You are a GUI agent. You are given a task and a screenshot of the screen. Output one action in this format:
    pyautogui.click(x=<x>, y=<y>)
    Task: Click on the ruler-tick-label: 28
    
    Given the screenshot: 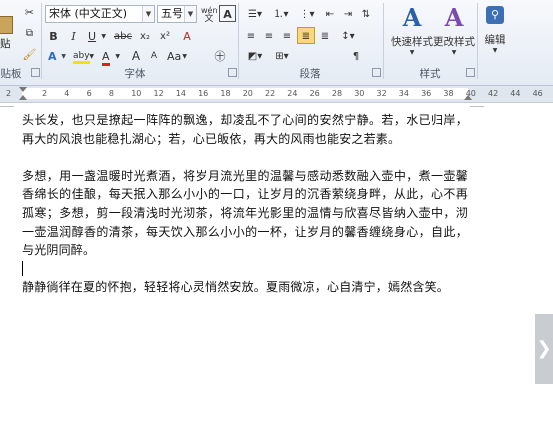 What is the action you would take?
    pyautogui.click(x=337, y=93)
    